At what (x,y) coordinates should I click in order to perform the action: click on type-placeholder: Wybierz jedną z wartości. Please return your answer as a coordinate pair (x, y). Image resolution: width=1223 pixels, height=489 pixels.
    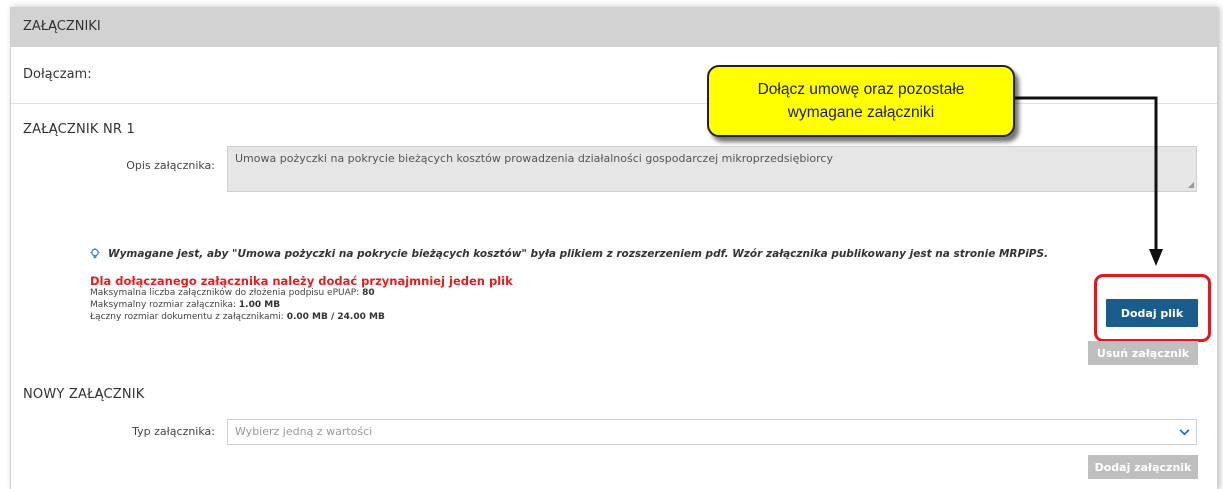
    Looking at the image, I should click on (304, 431).